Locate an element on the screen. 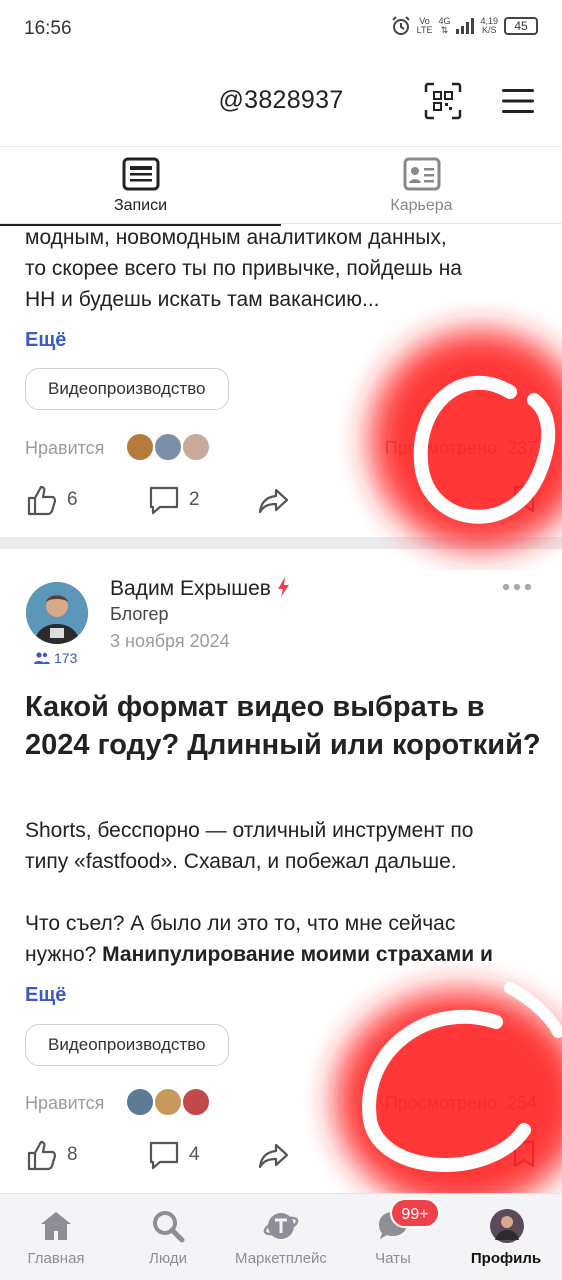 This screenshot has height=1280, width=562. profile-tabs: Записи Карьера is located at coordinates (281, 186).